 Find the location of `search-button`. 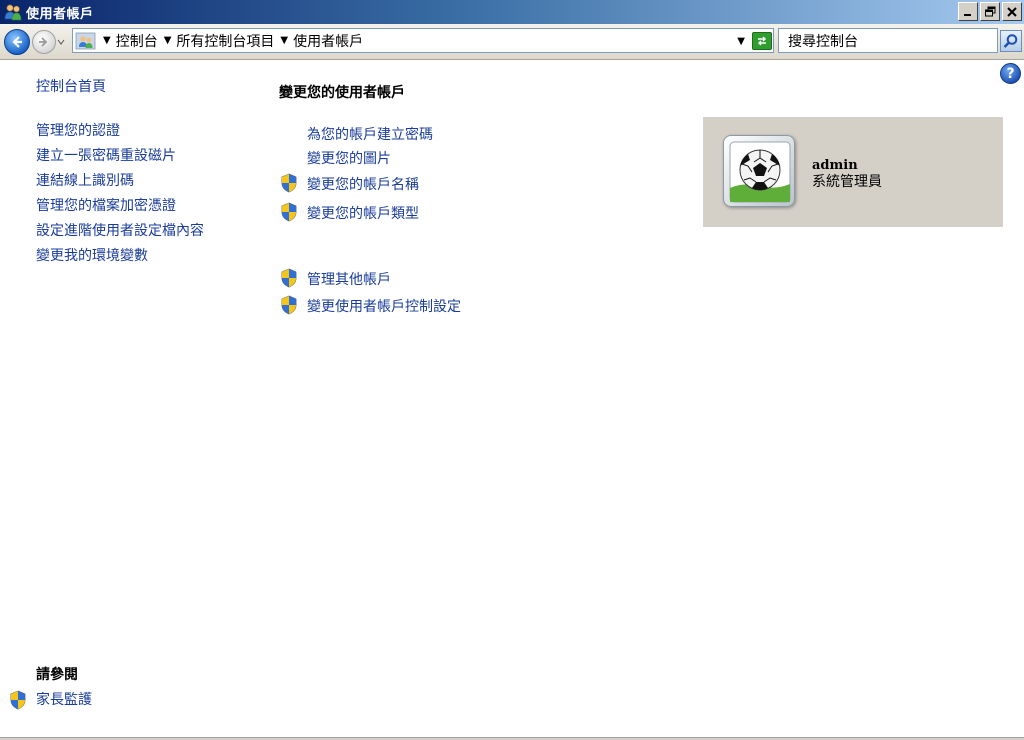

search-button is located at coordinates (1011, 41).